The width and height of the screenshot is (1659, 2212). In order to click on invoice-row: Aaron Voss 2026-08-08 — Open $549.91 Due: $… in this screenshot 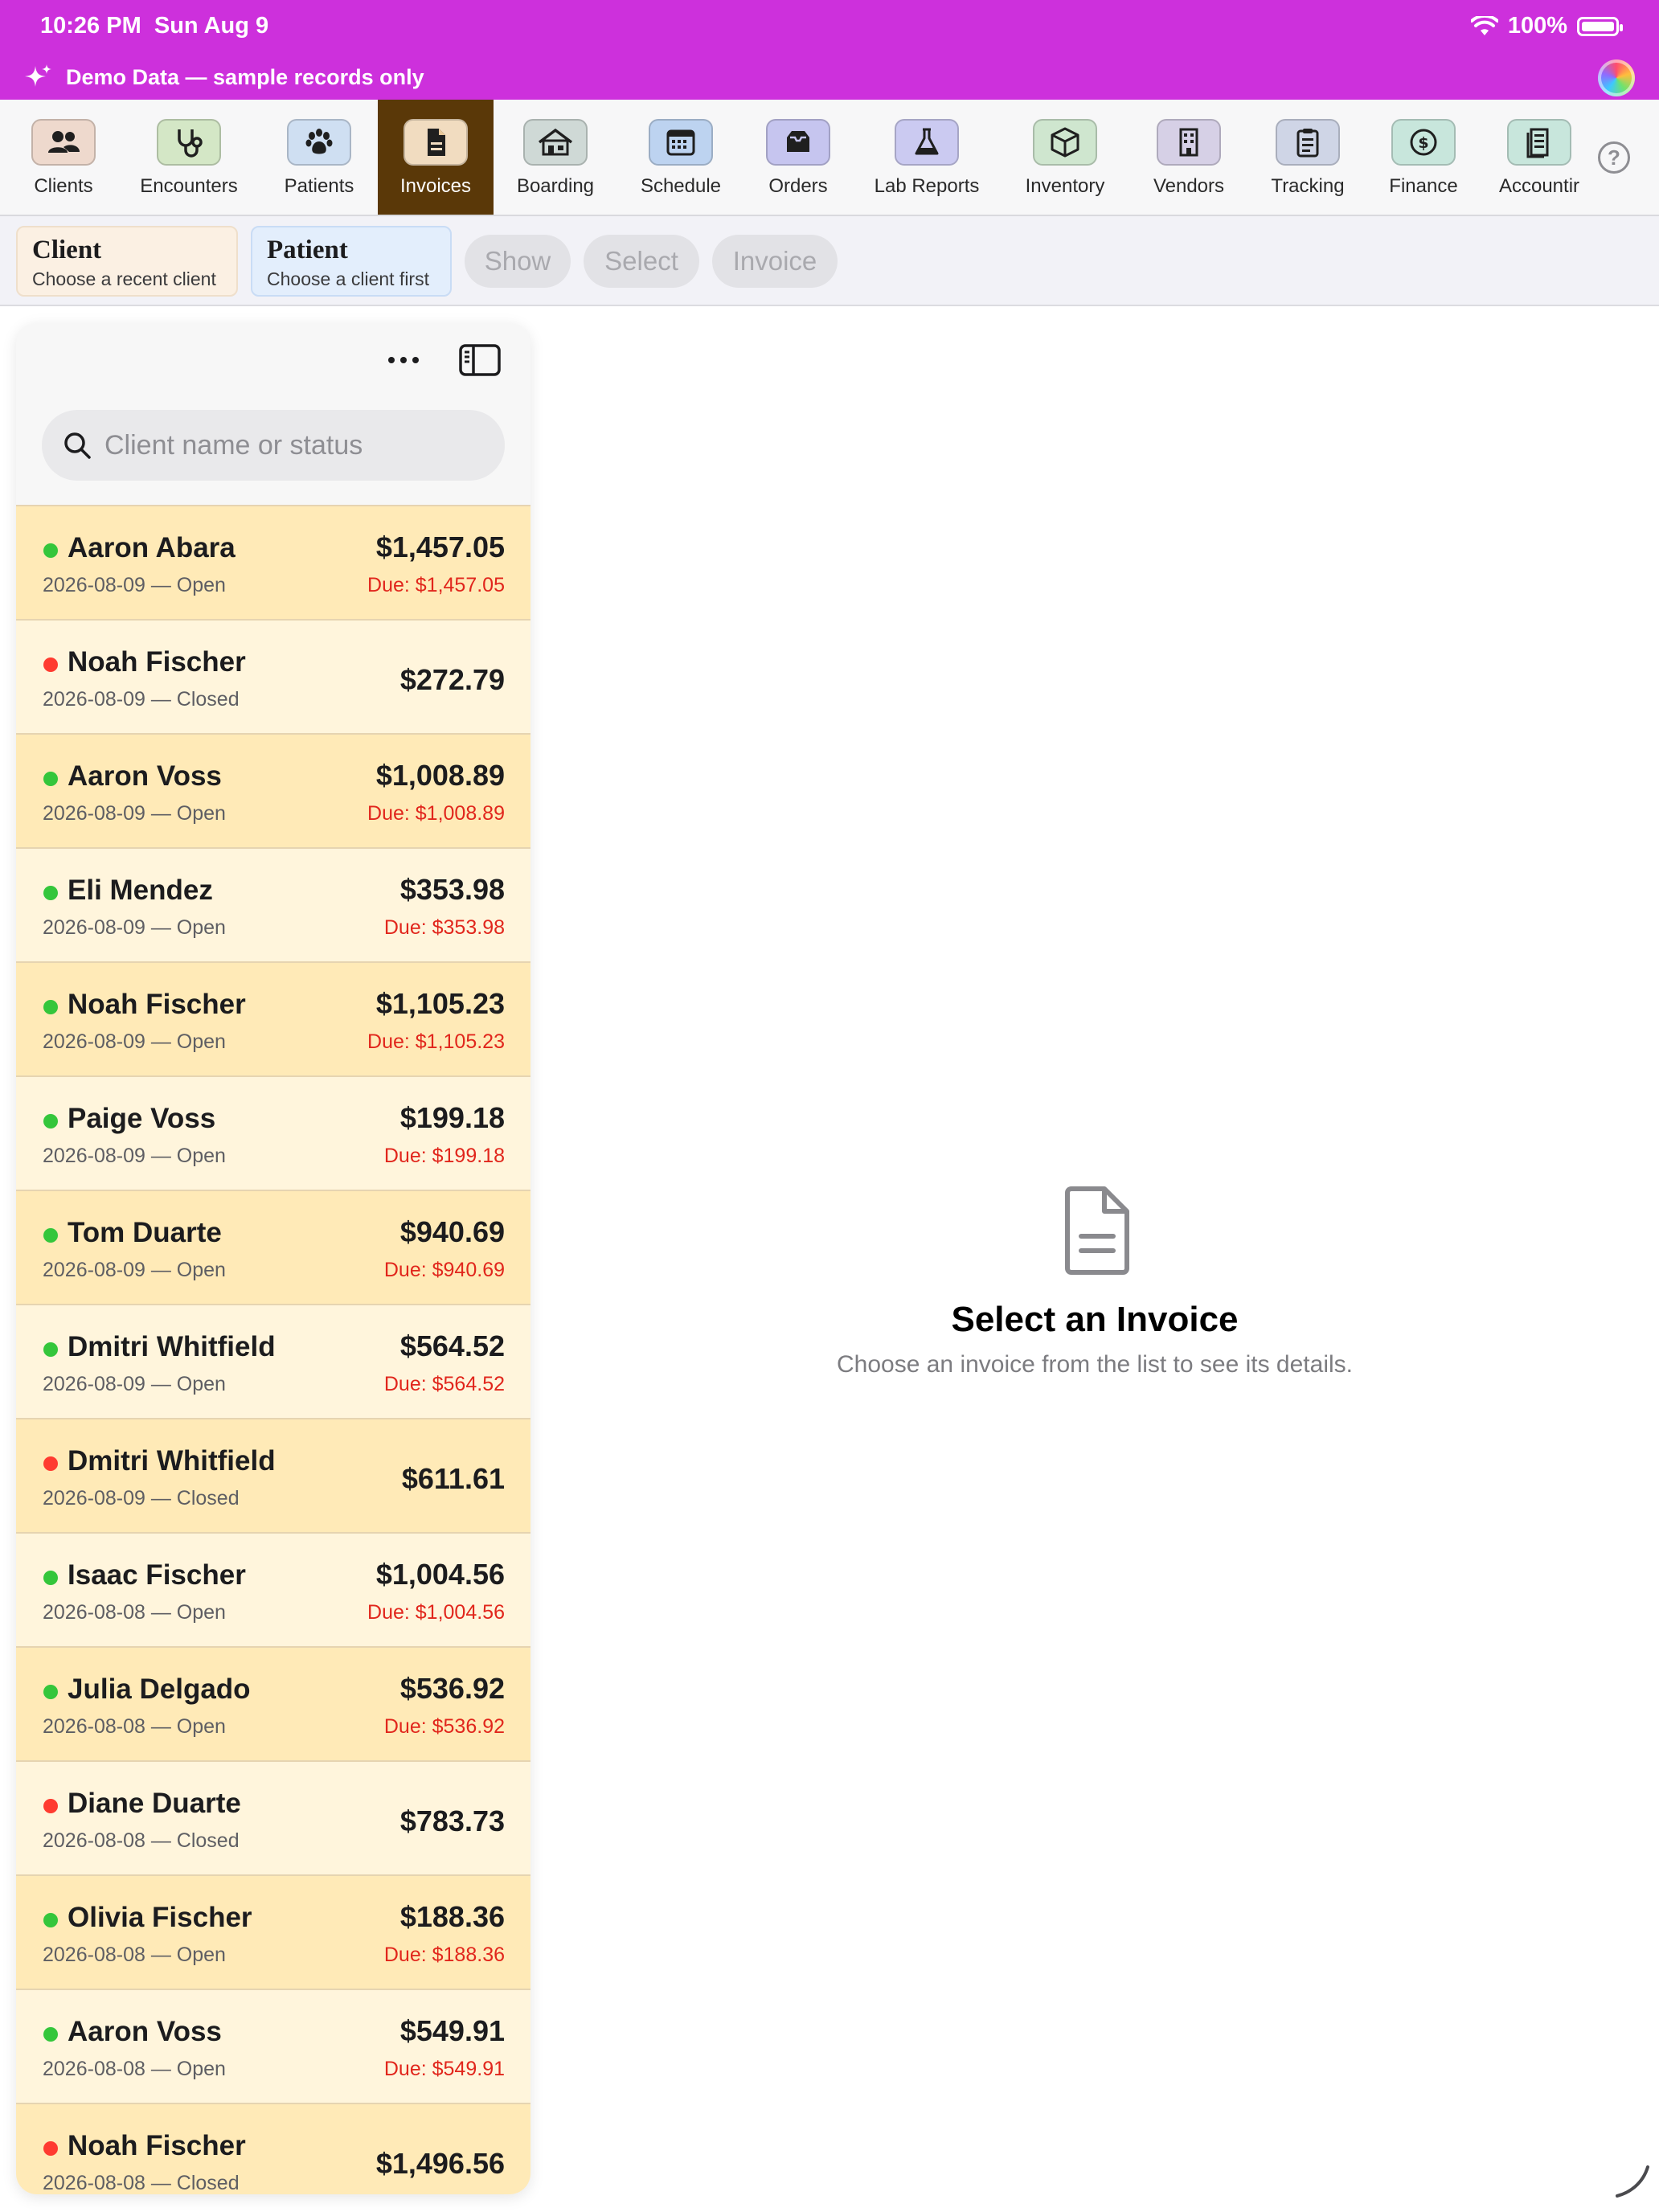, I will do `click(273, 2046)`.